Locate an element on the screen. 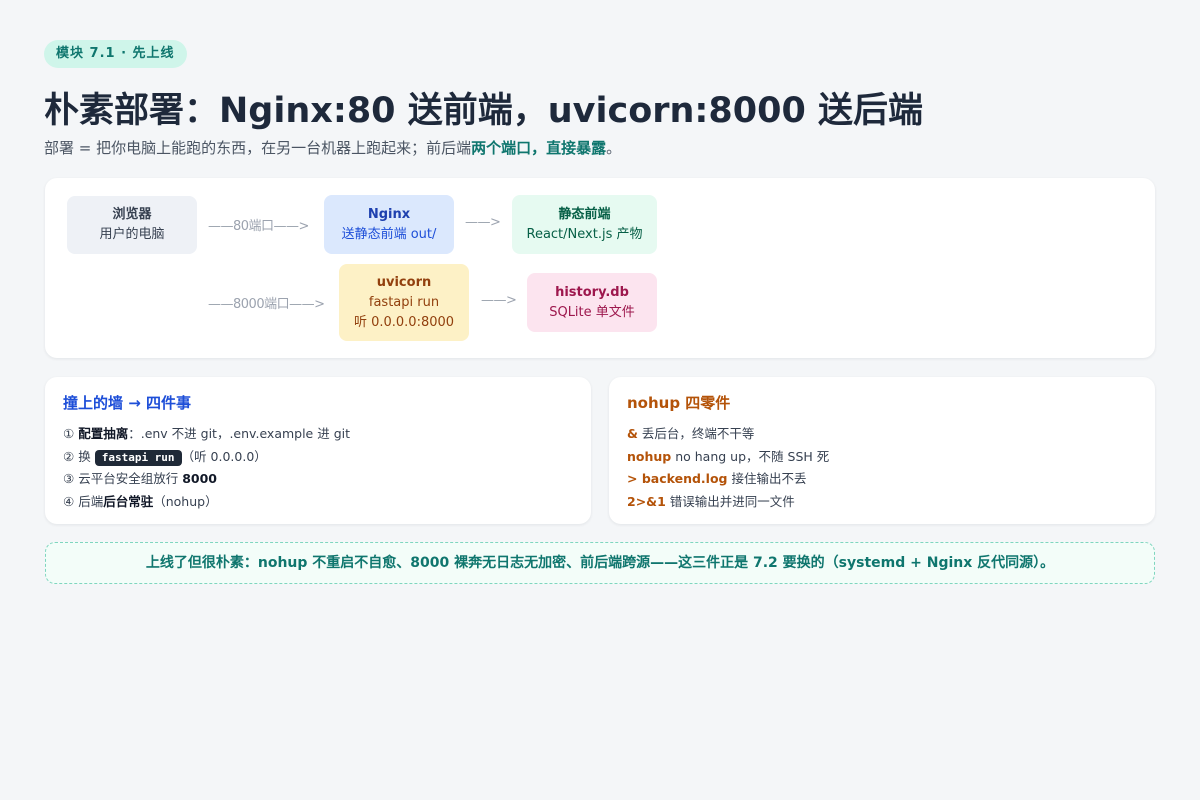 This screenshot has width=1200, height=800. item-text: 换 is located at coordinates (84, 456).